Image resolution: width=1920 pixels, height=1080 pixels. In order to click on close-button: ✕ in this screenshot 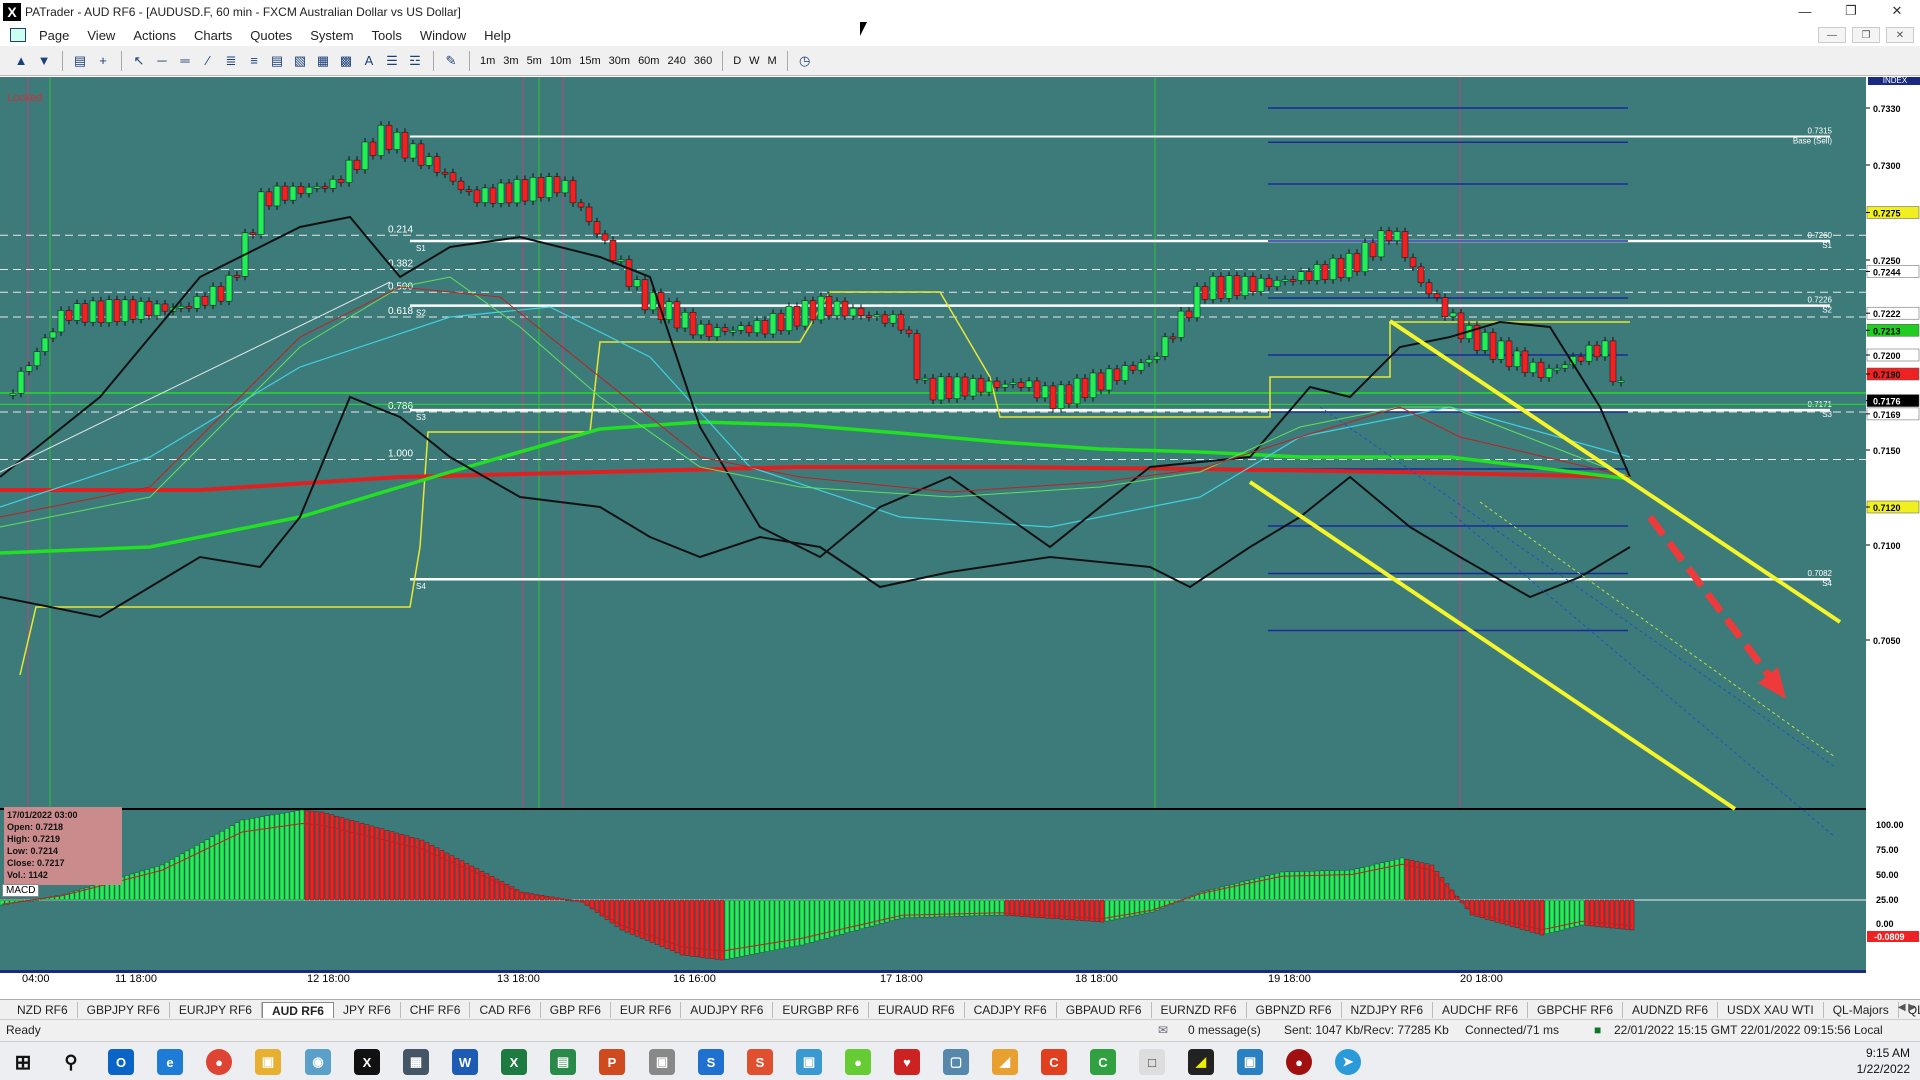, I will do `click(1897, 11)`.